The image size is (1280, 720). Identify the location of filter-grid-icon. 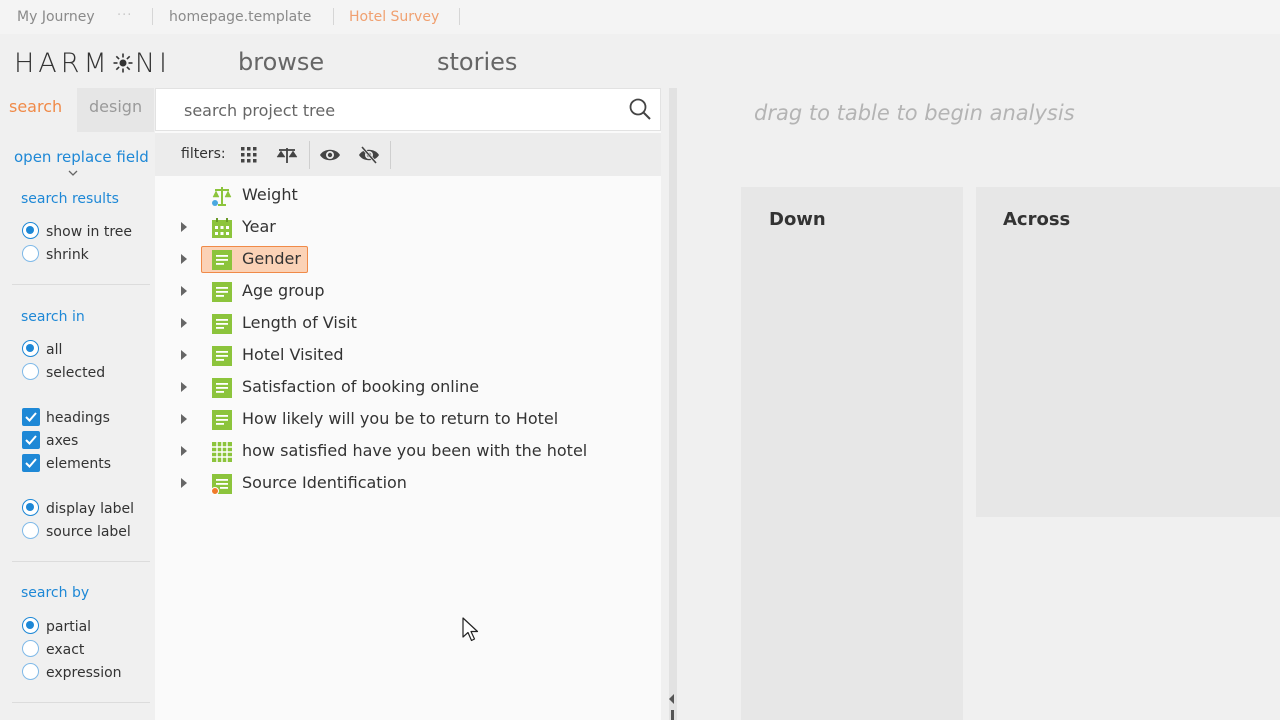
(249, 155).